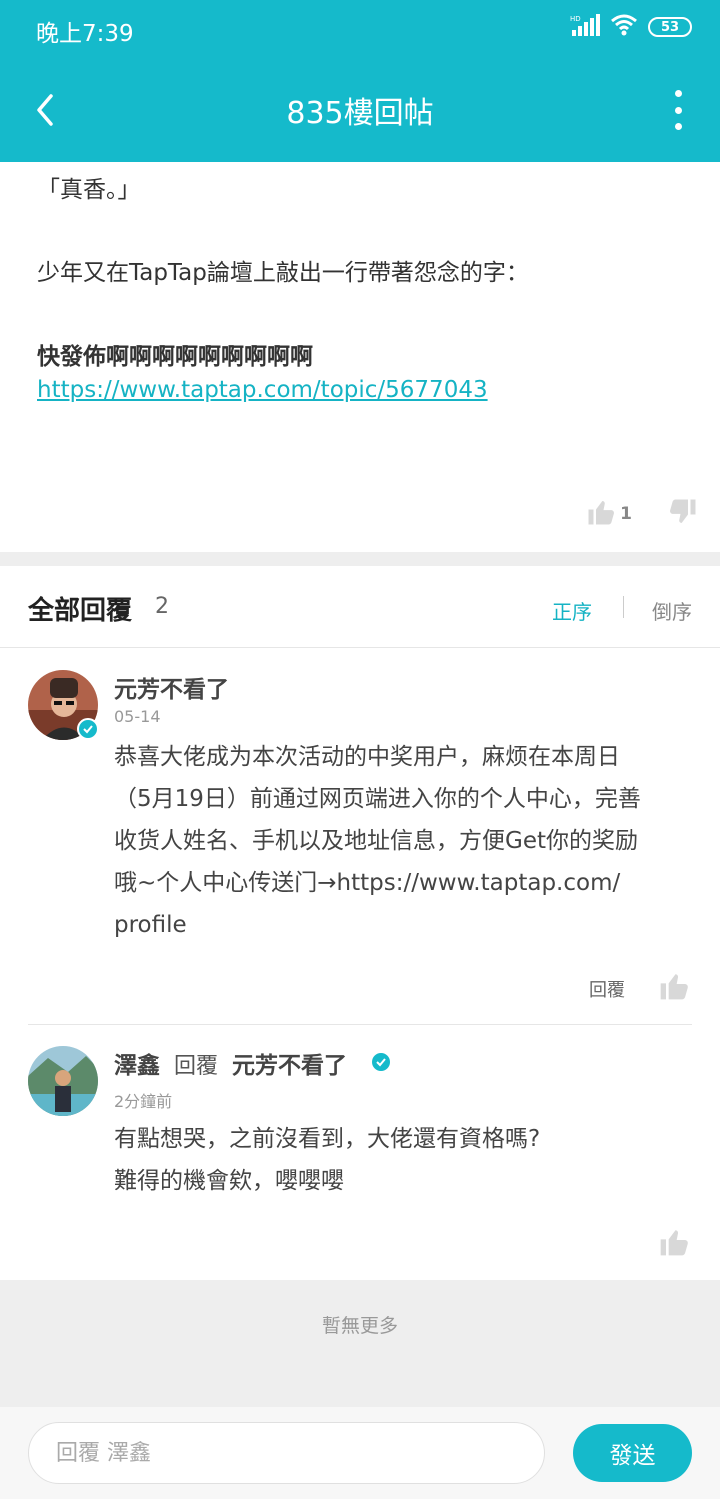 This screenshot has width=720, height=1499. I want to click on reply-text-line: 難得的機會欸，嚶嚶嚶, so click(229, 1181).